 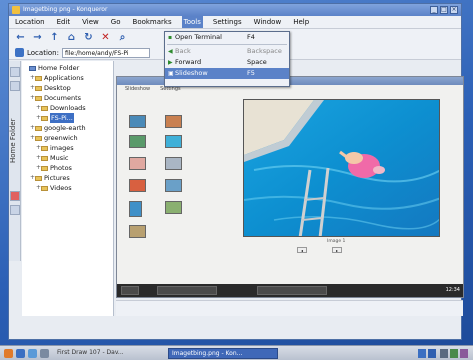 I want to click on window-statusbar, so click(x=289, y=308).